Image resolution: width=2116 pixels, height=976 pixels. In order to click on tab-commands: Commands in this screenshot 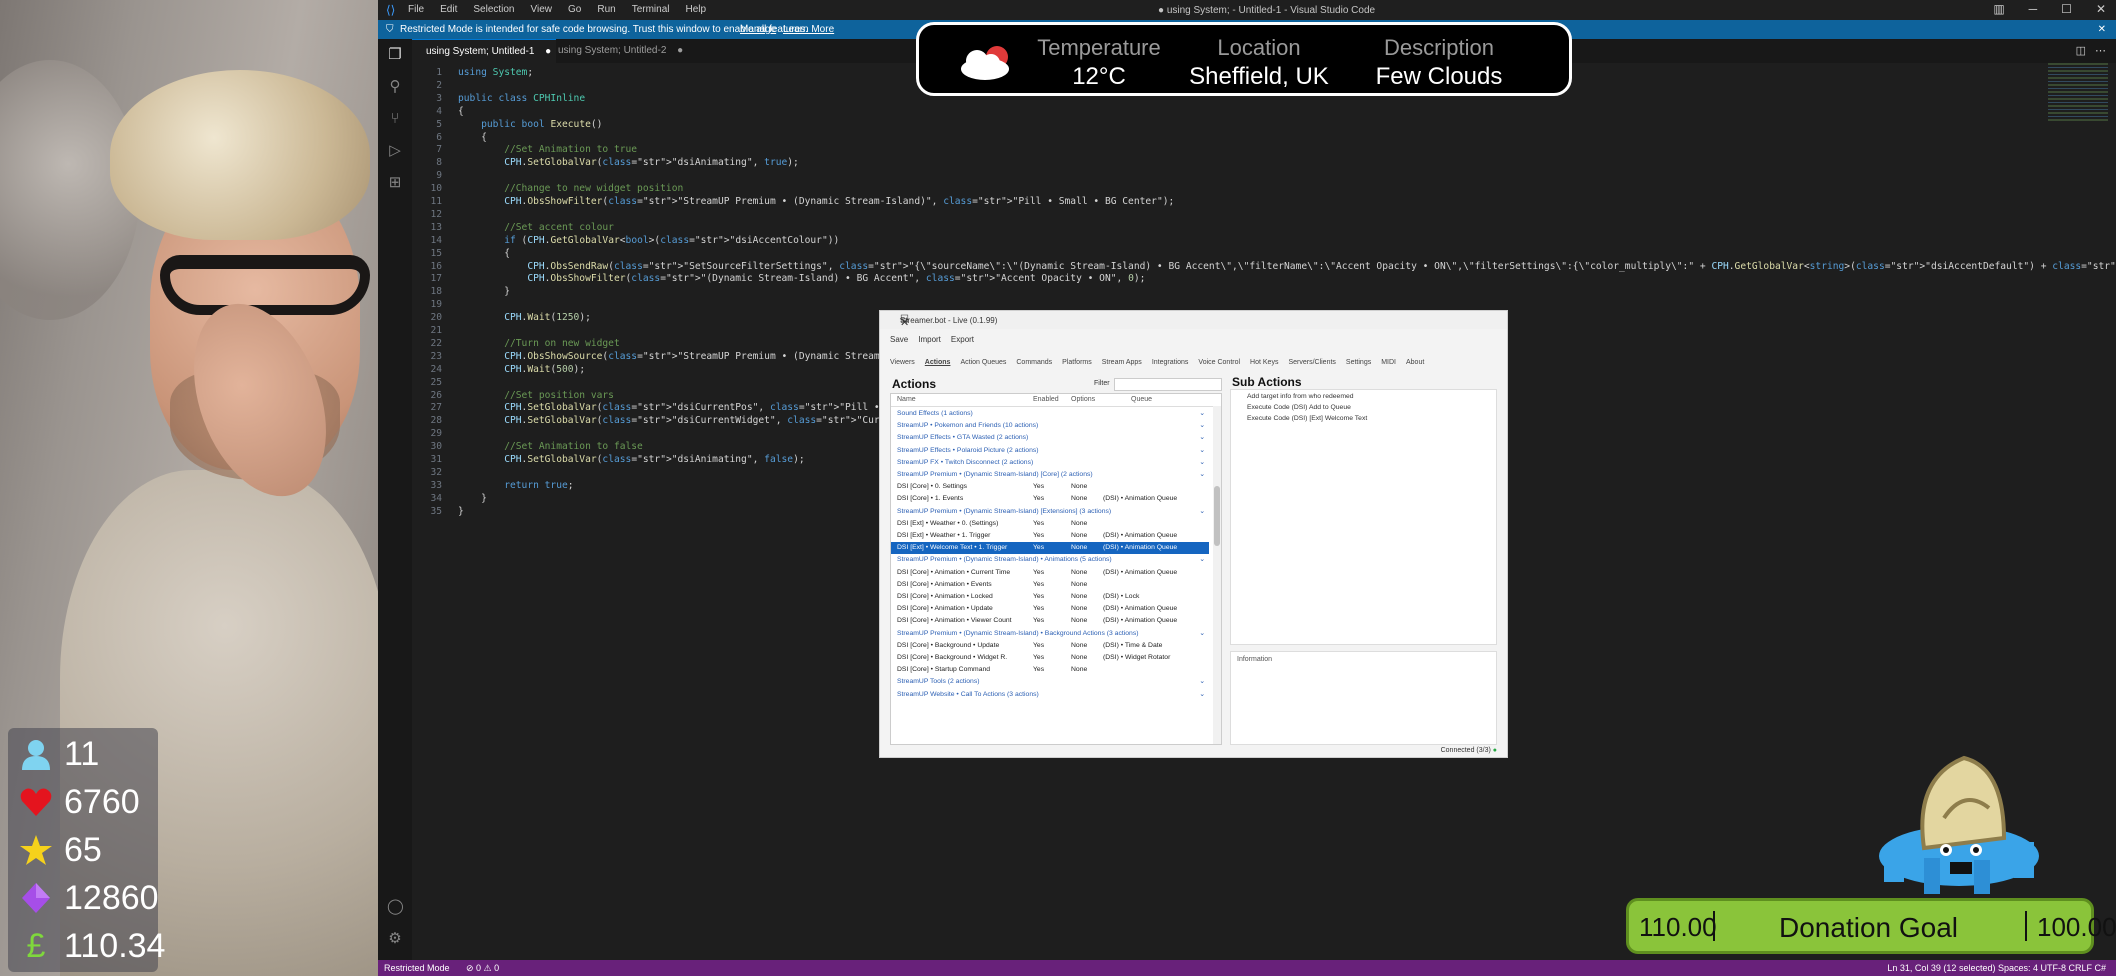, I will do `click(1034, 362)`.